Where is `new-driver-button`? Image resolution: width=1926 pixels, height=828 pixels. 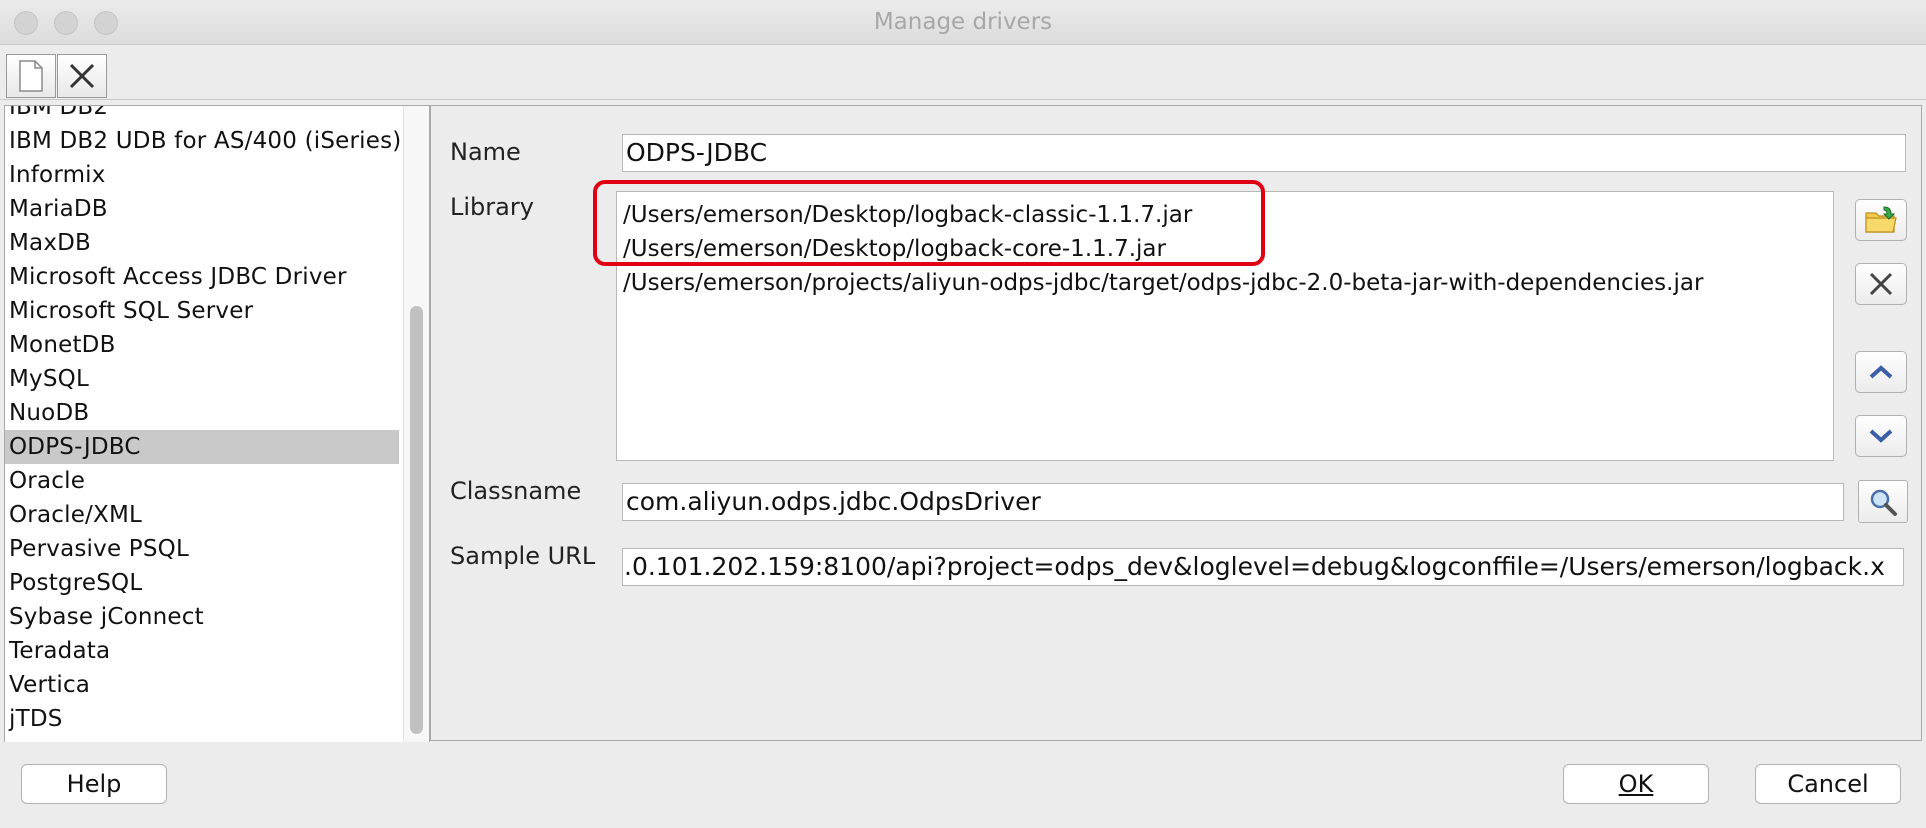 new-driver-button is located at coordinates (31, 76).